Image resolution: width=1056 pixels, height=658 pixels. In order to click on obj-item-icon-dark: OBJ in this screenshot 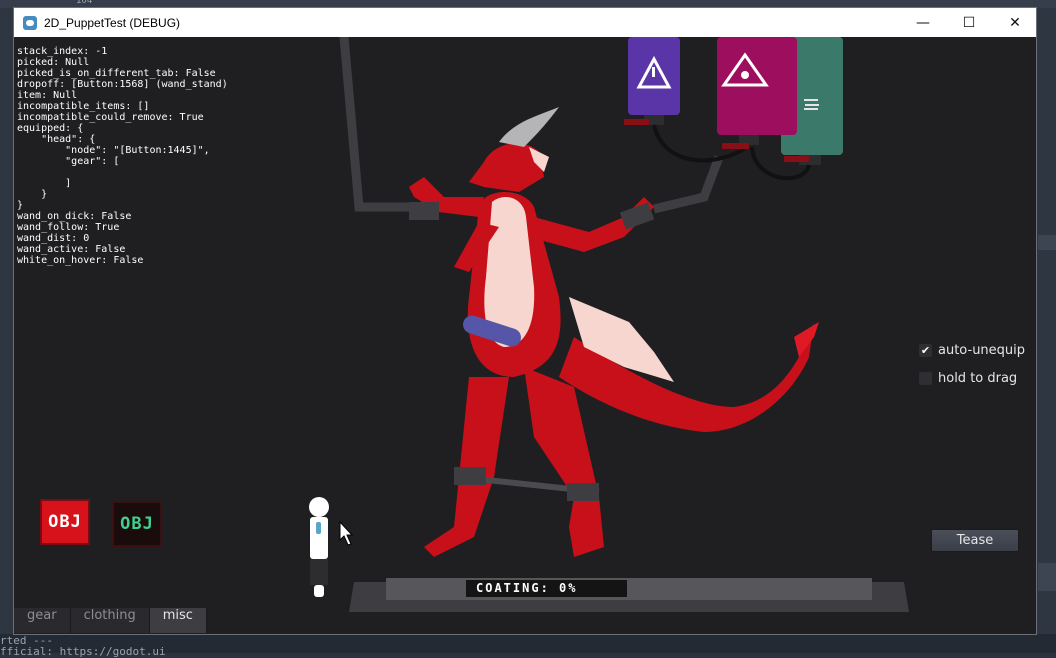, I will do `click(137, 524)`.